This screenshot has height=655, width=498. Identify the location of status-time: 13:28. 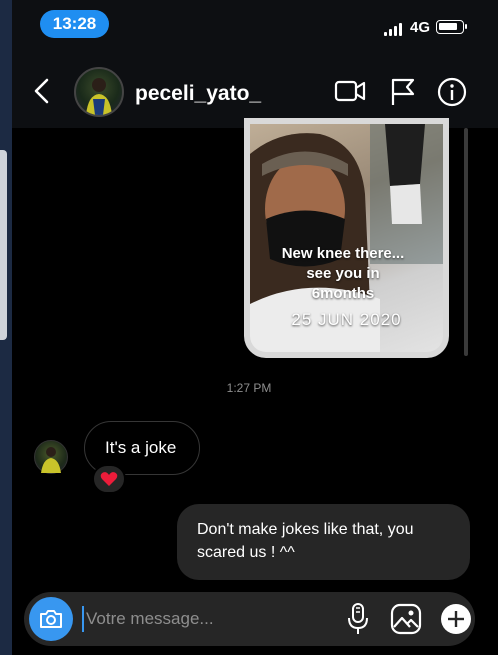
(74, 24).